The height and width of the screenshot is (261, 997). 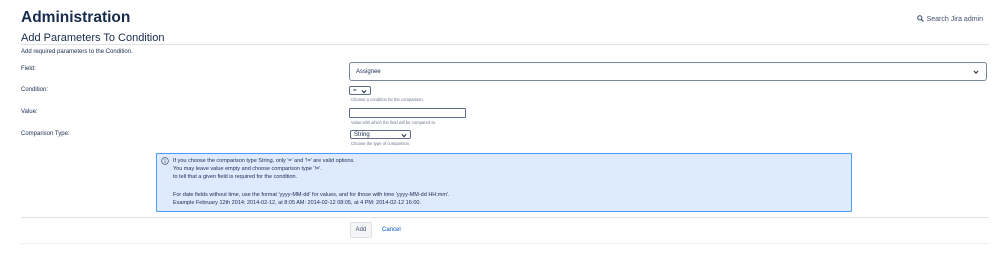 What do you see at coordinates (381, 143) in the screenshot?
I see `comparison-type-help: Choose the type of comparison.` at bounding box center [381, 143].